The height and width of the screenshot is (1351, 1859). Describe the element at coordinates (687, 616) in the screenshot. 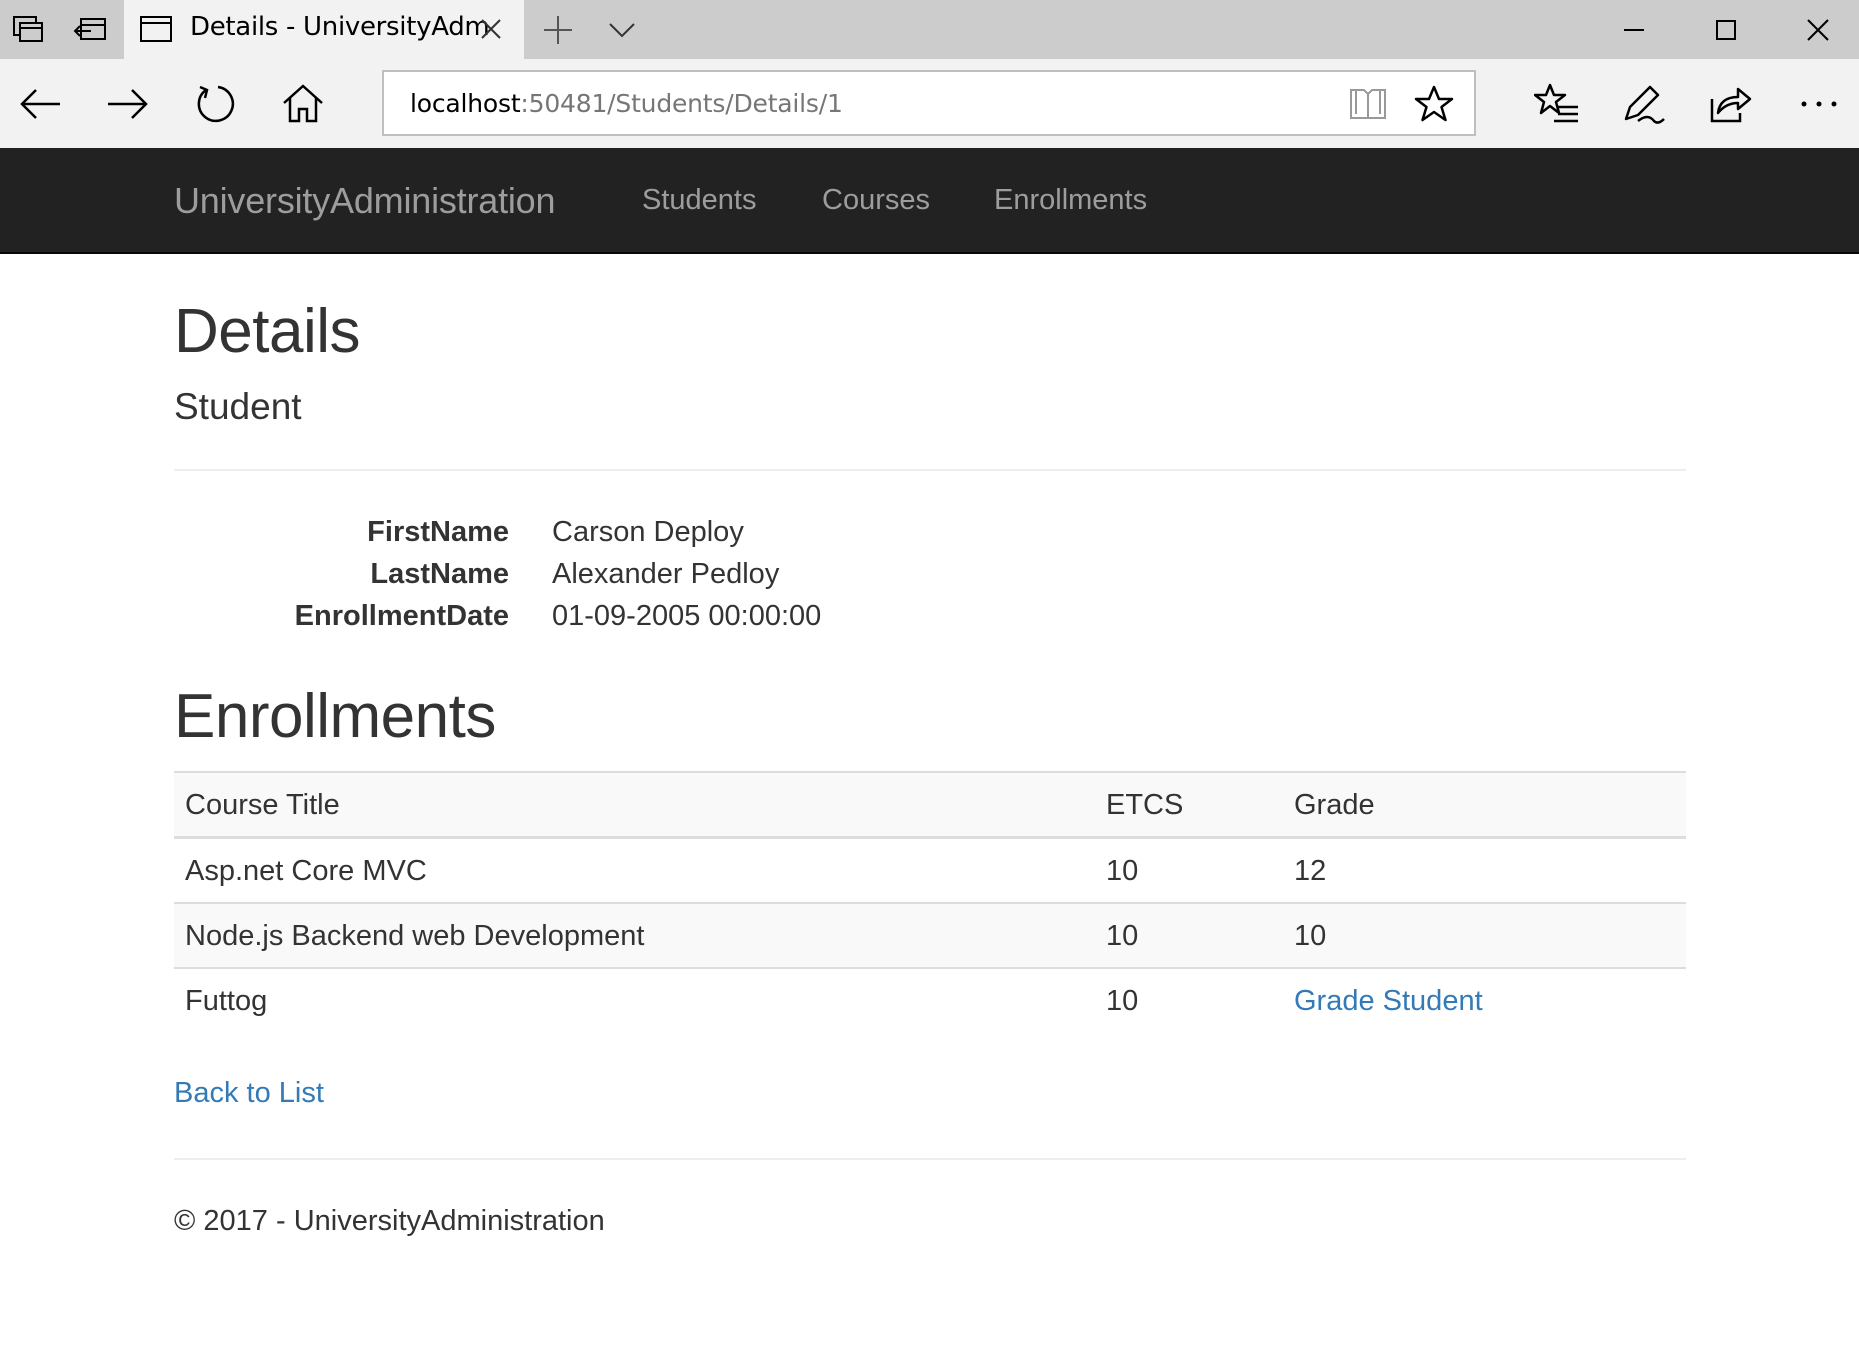

I see `field-value-enrollmentdate: 01-09-2005 00:00:00` at that location.